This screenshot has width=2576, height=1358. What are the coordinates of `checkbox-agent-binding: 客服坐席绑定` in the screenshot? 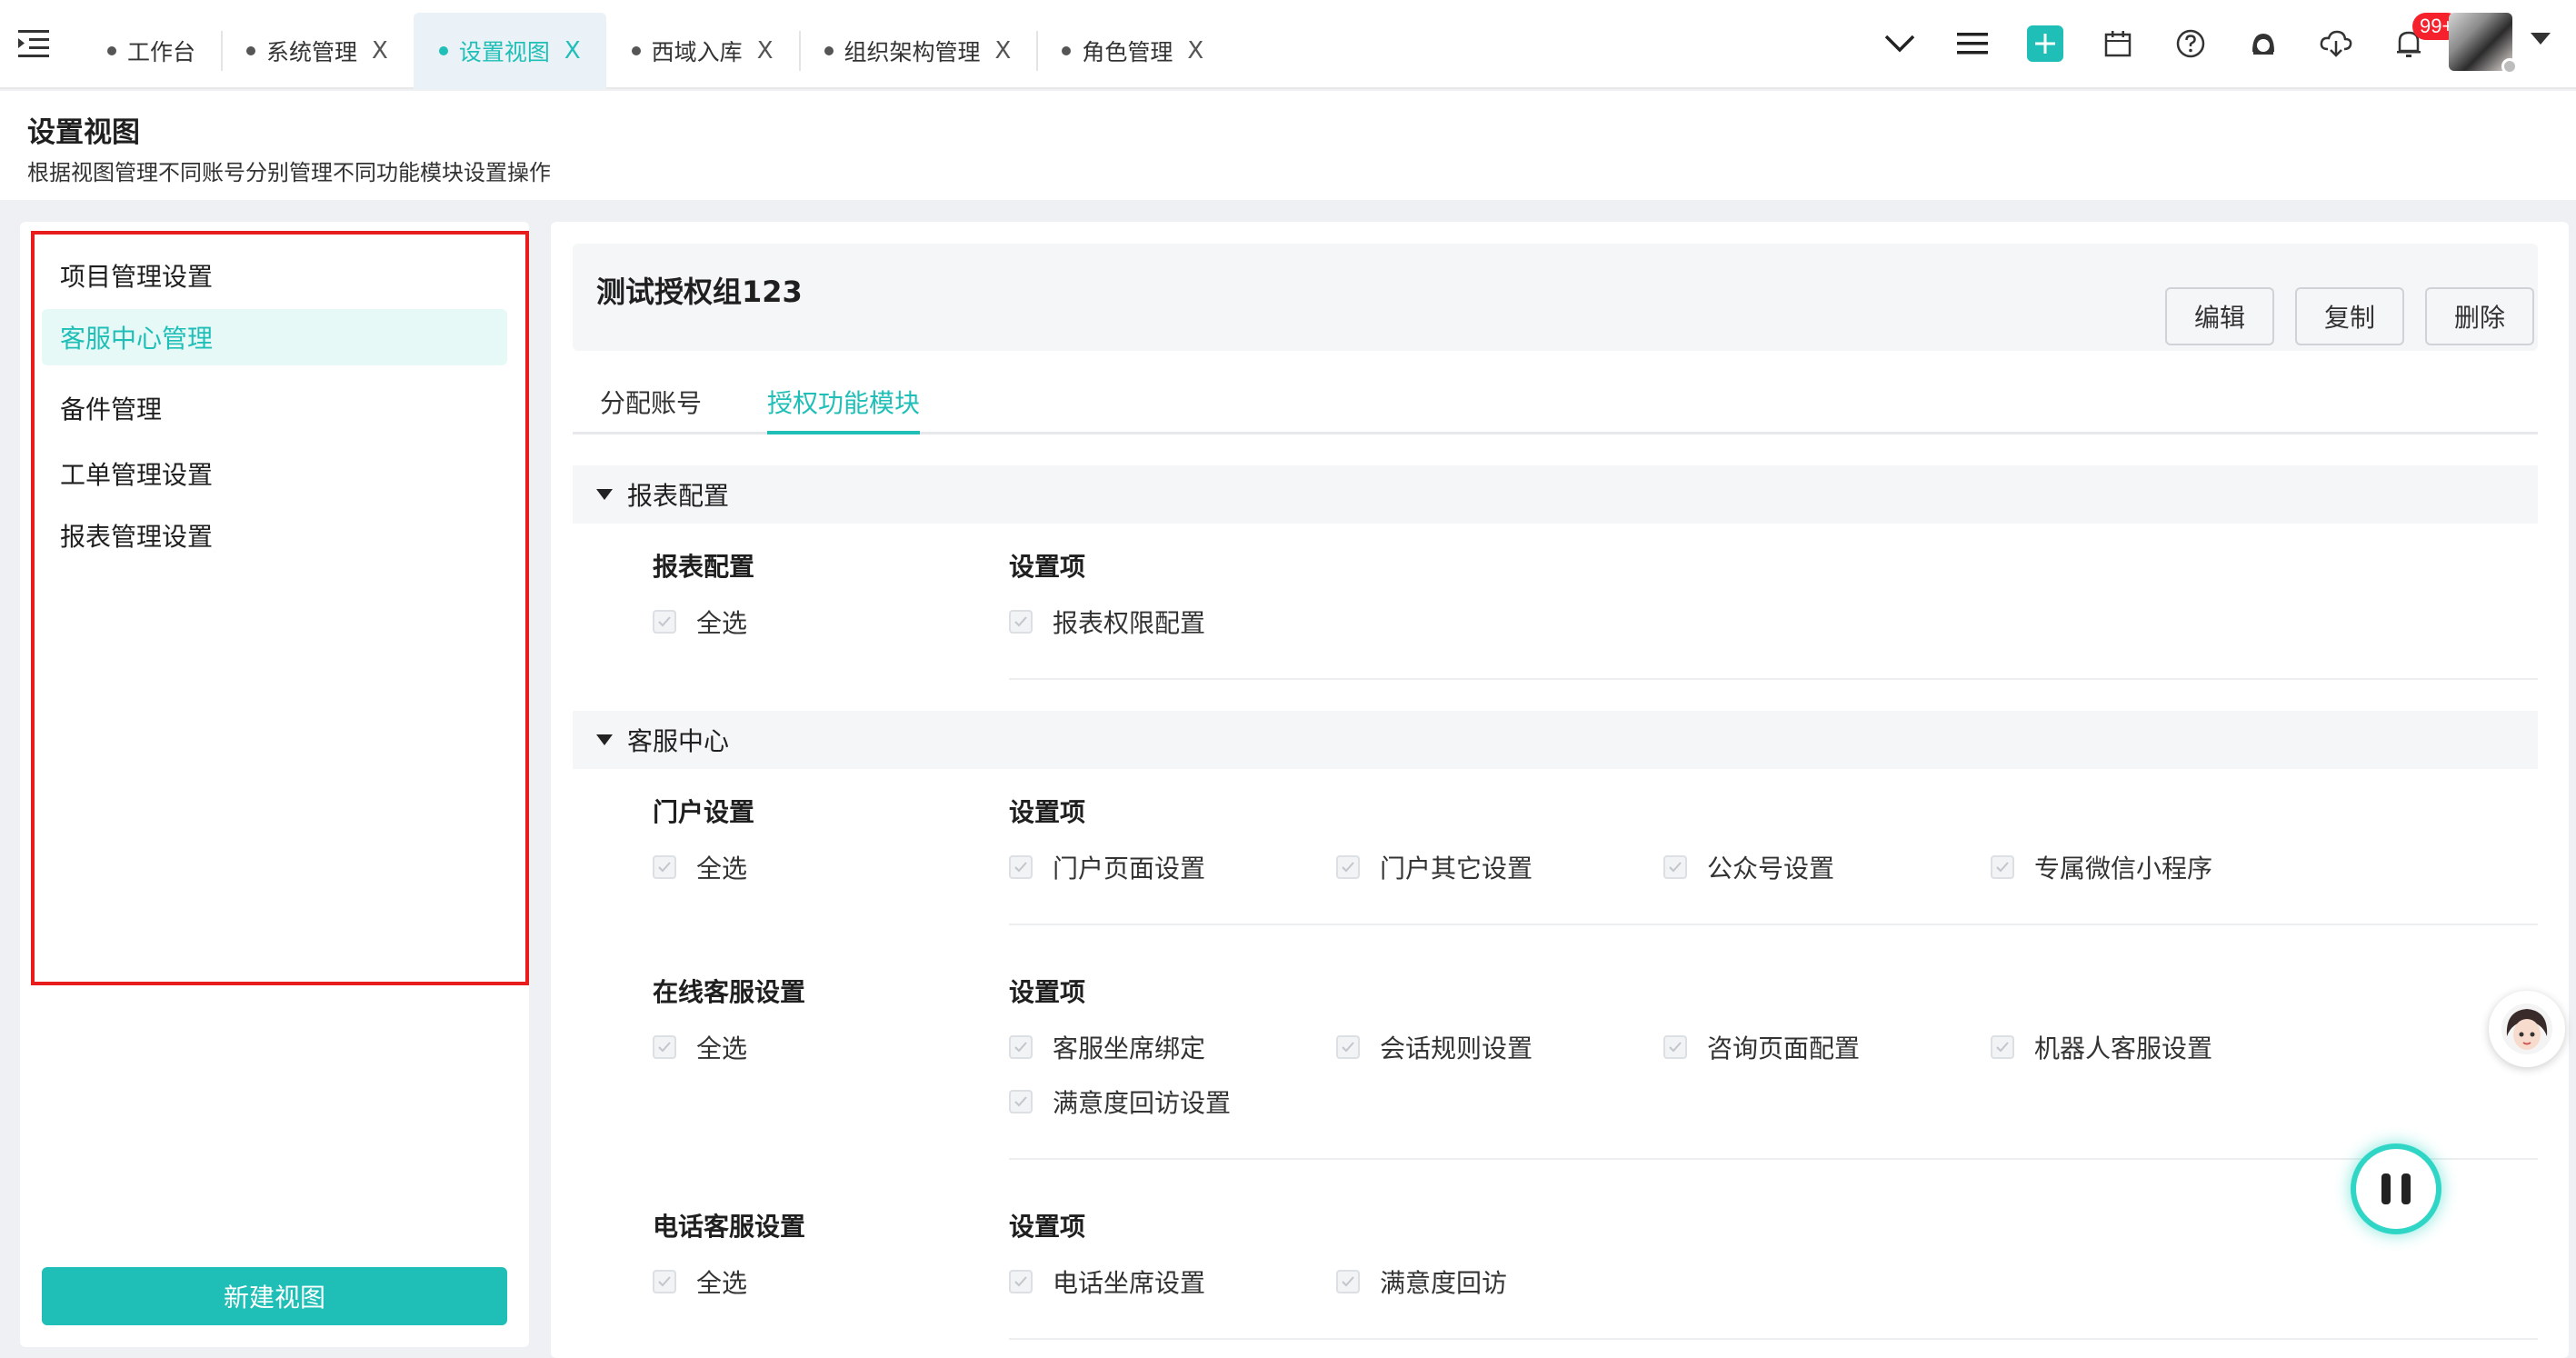 It's located at (1107, 1047).